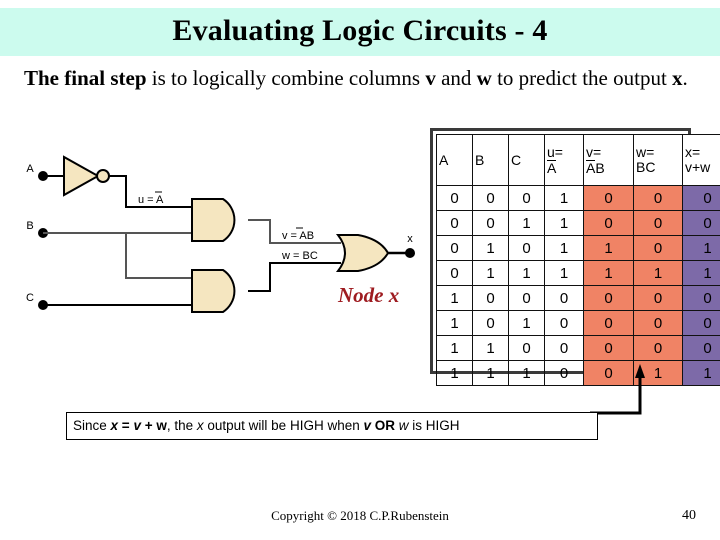 Image resolution: width=720 pixels, height=540 pixels. What do you see at coordinates (103, 176) in the screenshot?
I see `not-gate-bubble` at bounding box center [103, 176].